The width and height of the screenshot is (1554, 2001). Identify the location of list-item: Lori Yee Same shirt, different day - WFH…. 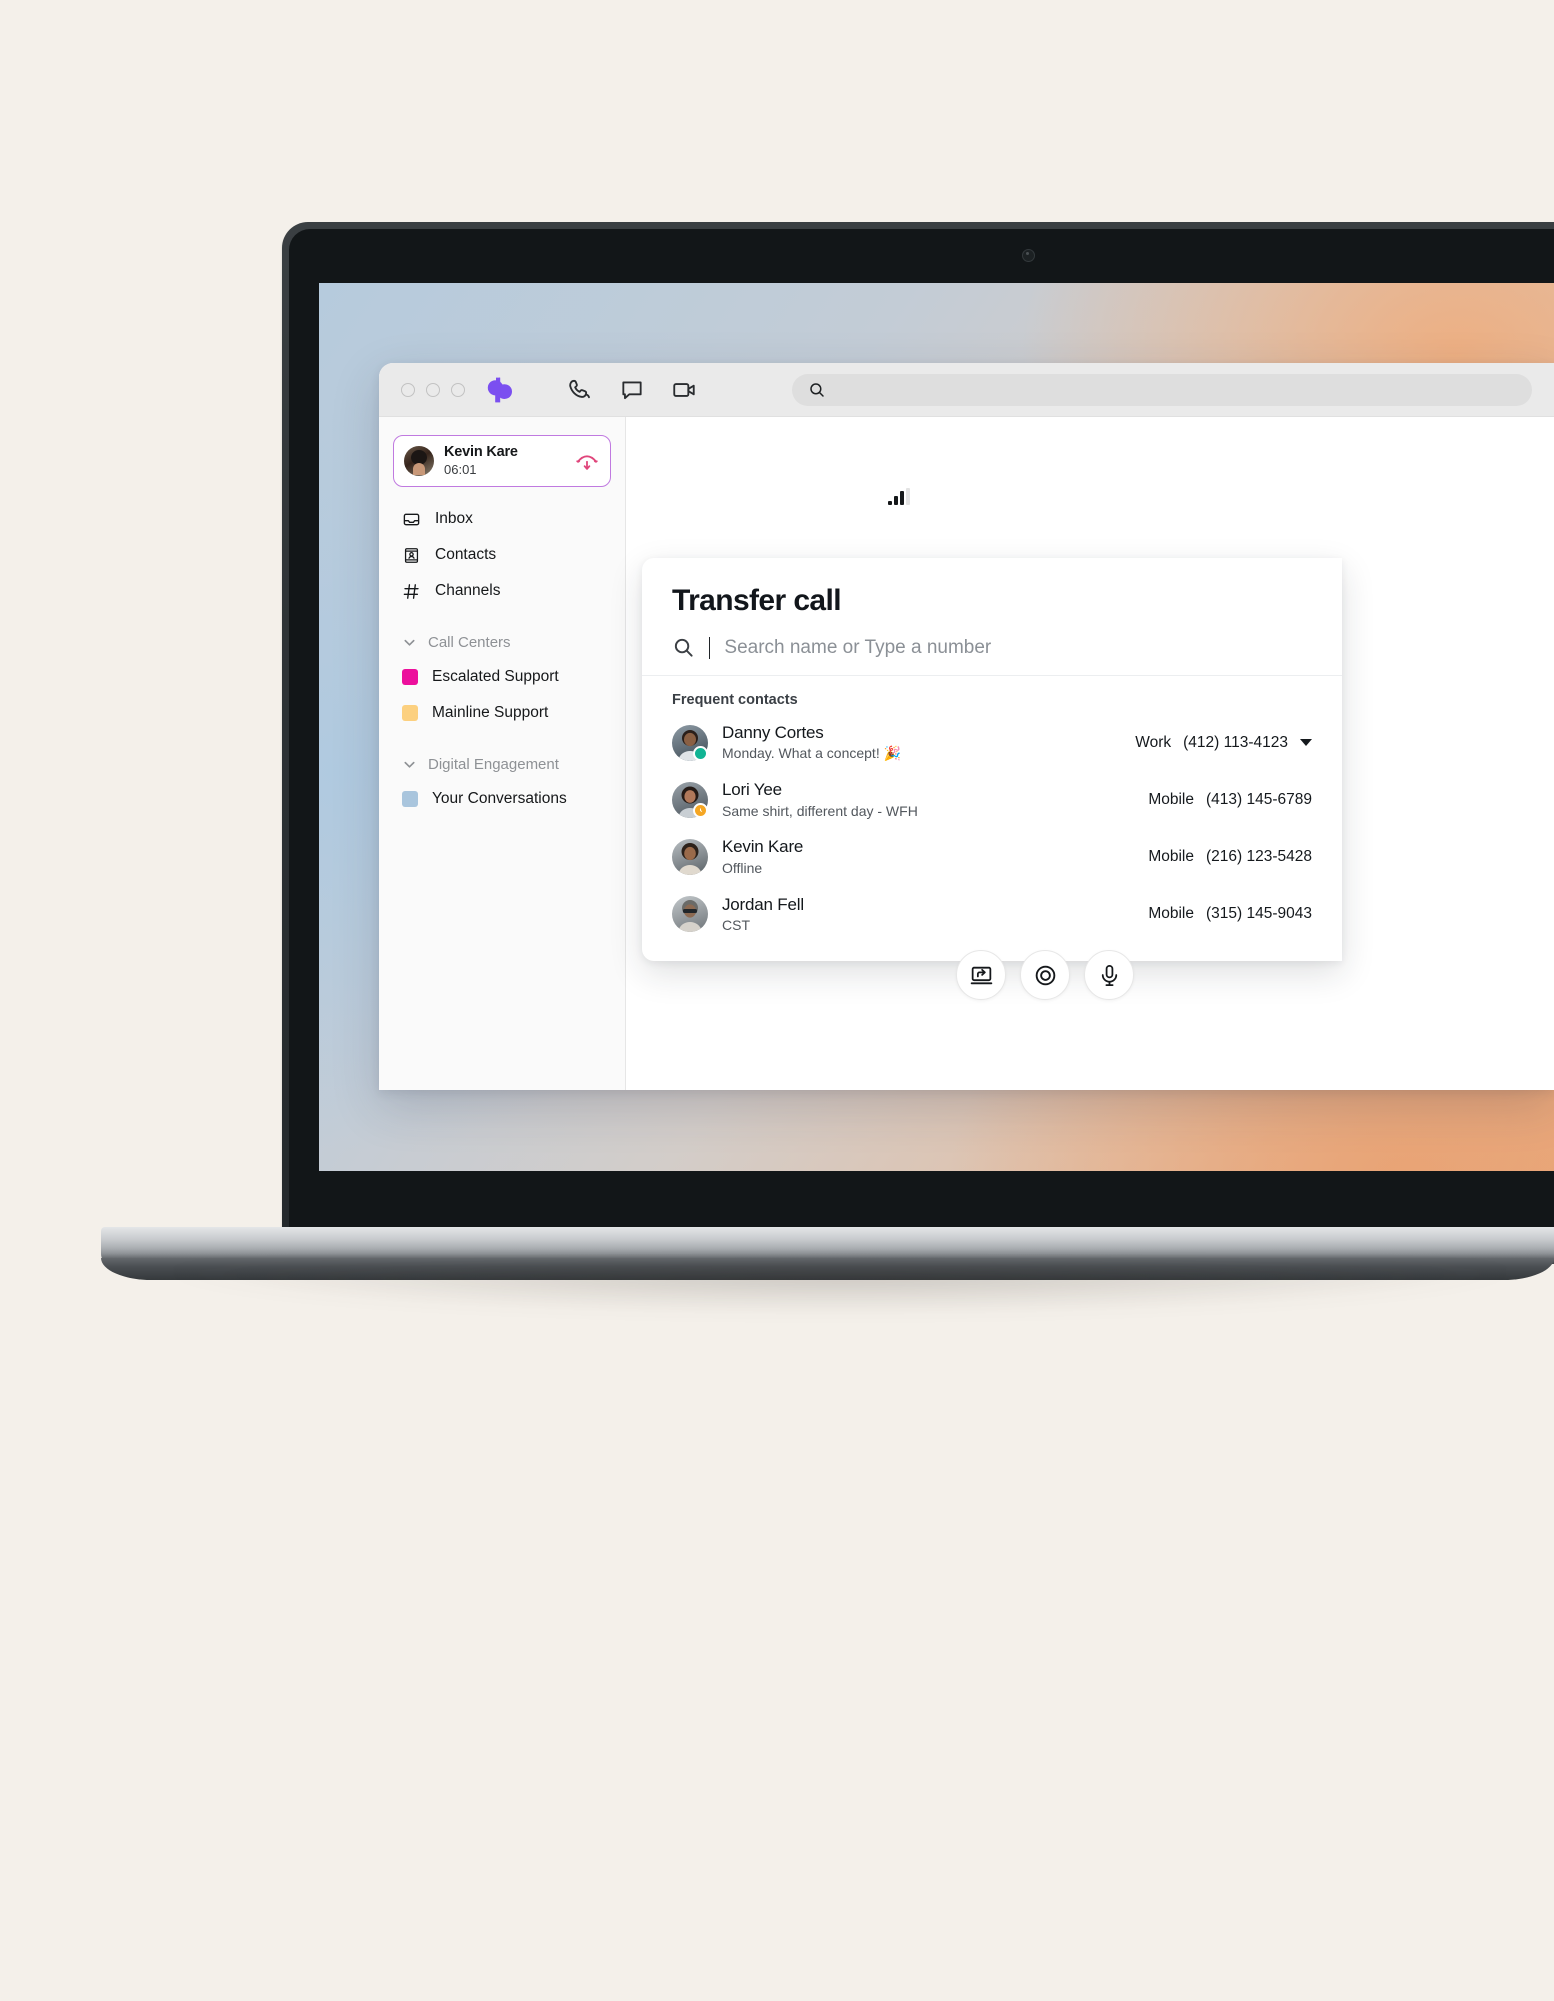
(992, 799).